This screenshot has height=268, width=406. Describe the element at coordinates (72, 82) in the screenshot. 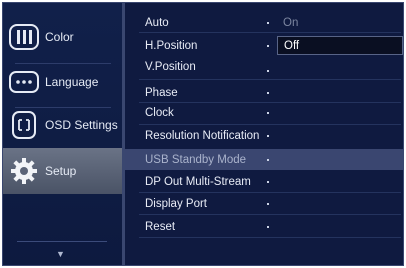

I see `tab-language-label: Language` at that location.